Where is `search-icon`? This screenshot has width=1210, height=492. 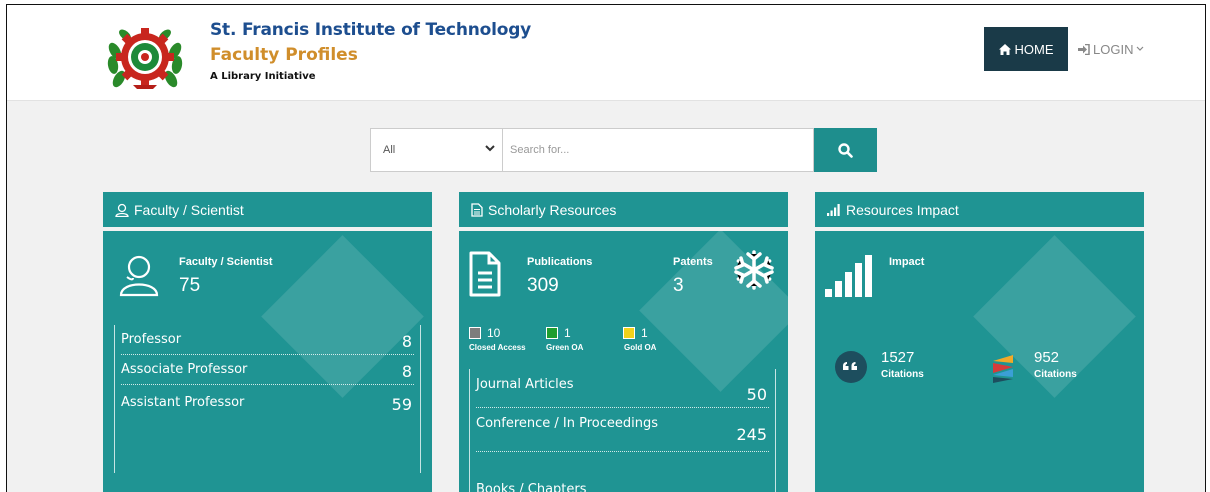
search-icon is located at coordinates (845, 150).